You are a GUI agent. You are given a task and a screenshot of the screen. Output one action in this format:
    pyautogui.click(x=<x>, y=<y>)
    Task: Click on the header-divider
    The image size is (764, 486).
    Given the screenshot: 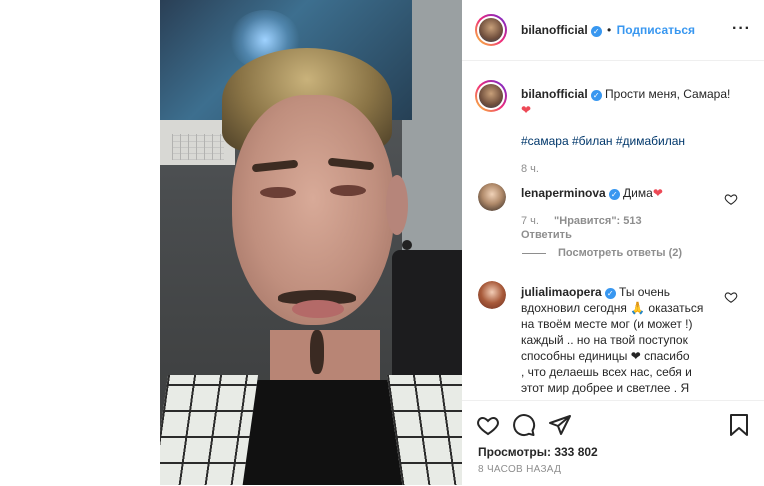 What is the action you would take?
    pyautogui.click(x=613, y=60)
    